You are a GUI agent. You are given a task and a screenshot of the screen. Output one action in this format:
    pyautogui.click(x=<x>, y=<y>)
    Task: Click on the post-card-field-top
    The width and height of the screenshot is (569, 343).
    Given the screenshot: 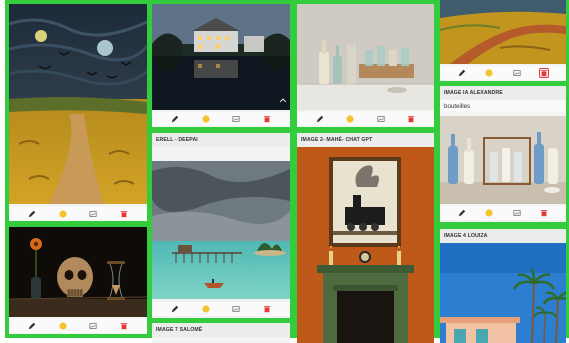 What is the action you would take?
    pyautogui.click(x=503, y=40)
    